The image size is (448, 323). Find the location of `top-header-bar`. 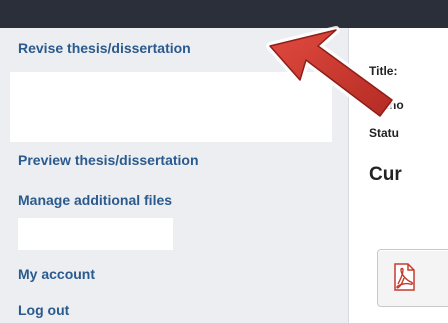

top-header-bar is located at coordinates (224, 14).